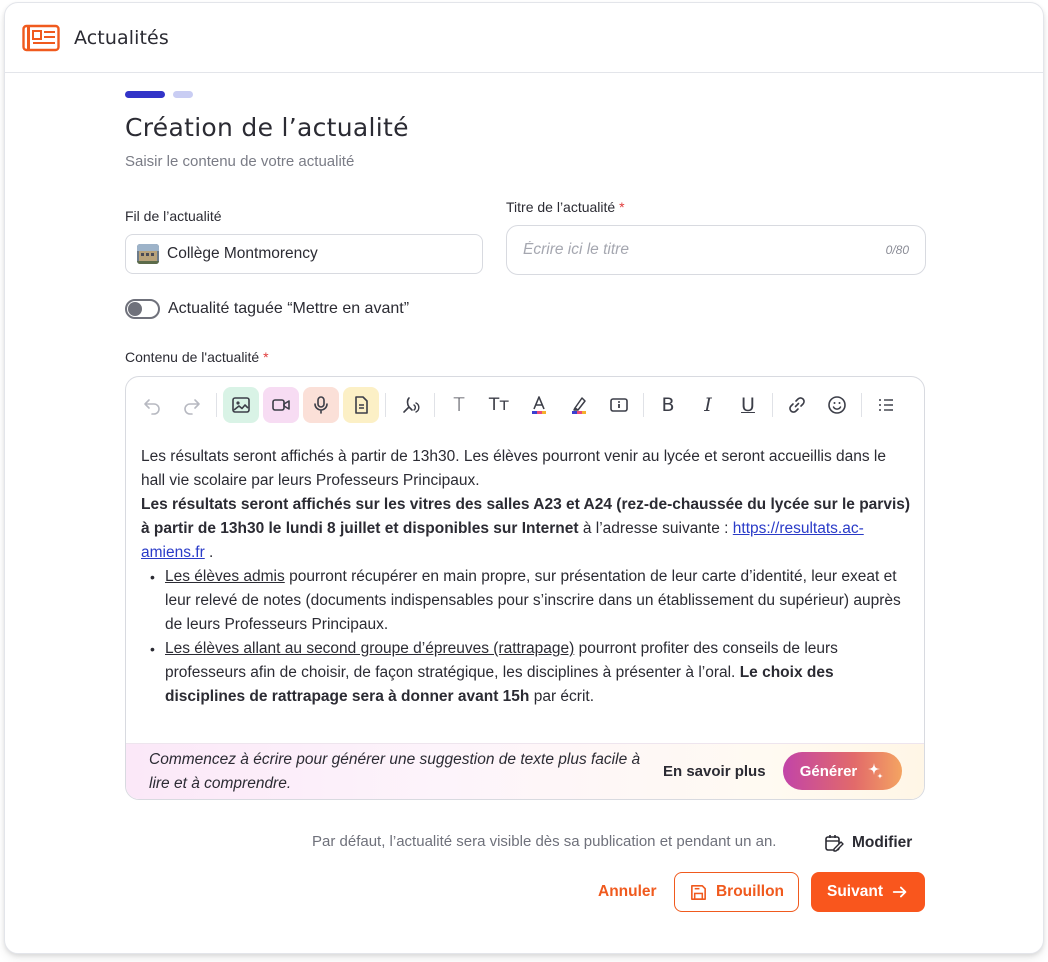 Image resolution: width=1048 pixels, height=962 pixels. I want to click on modify-label: Modifier, so click(882, 842).